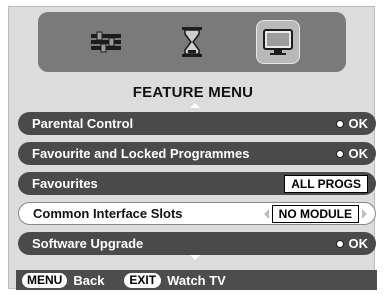 This screenshot has height=297, width=386. What do you see at coordinates (108, 213) in the screenshot?
I see `menu-item-label: Common Interface Slots` at bounding box center [108, 213].